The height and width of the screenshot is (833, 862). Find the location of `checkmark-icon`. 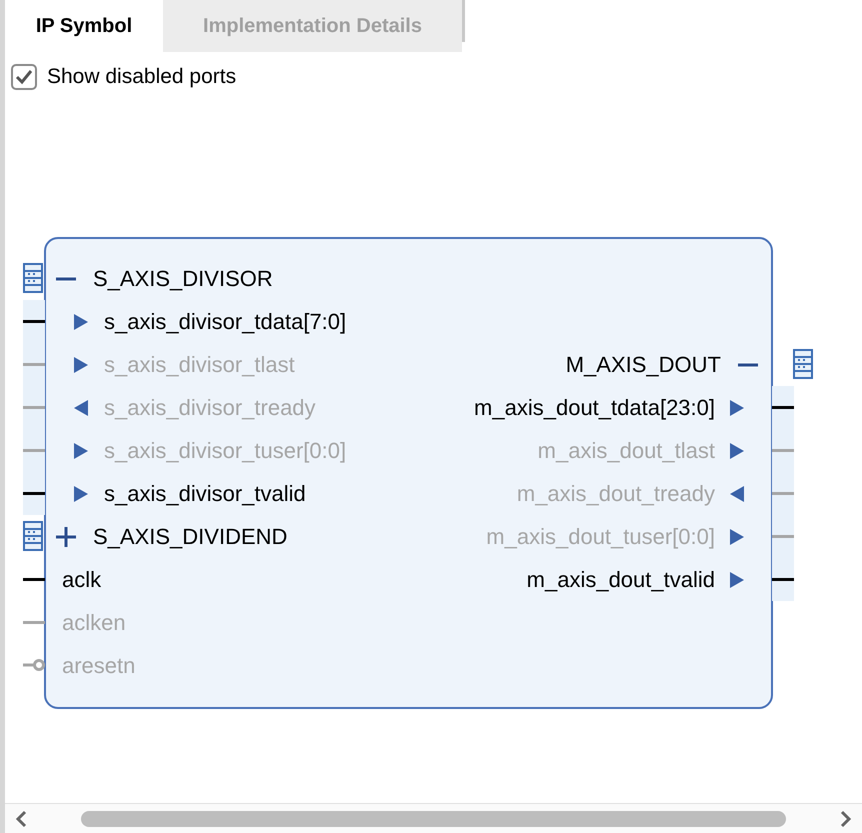

checkmark-icon is located at coordinates (24, 77).